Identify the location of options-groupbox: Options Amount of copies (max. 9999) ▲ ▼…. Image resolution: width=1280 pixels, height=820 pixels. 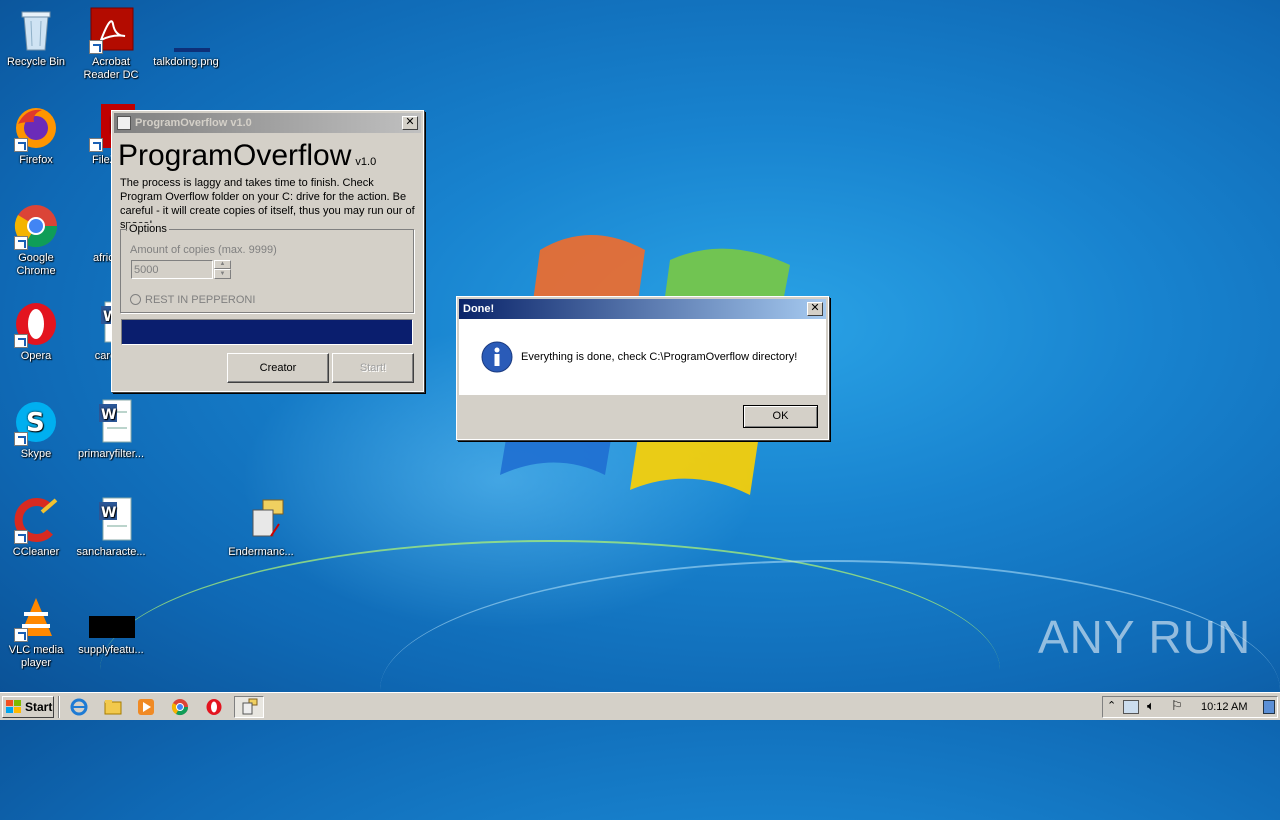
(267, 268).